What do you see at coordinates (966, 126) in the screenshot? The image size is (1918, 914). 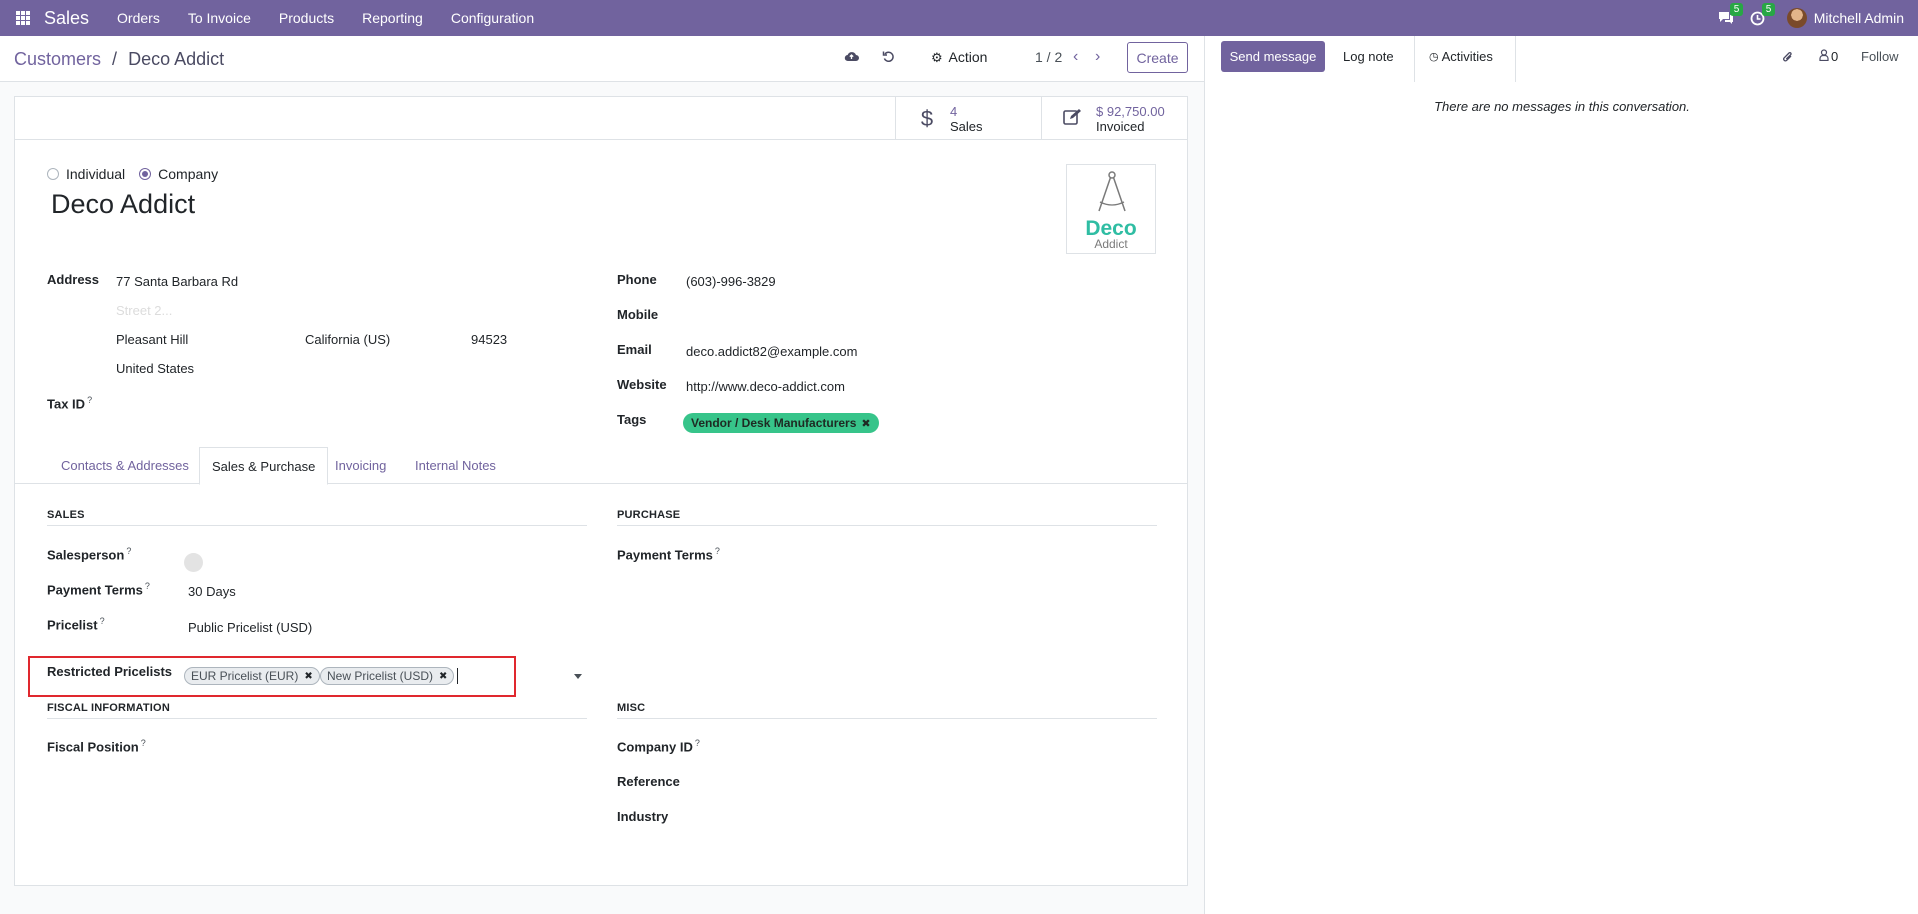 I see `sales-label: Sales` at bounding box center [966, 126].